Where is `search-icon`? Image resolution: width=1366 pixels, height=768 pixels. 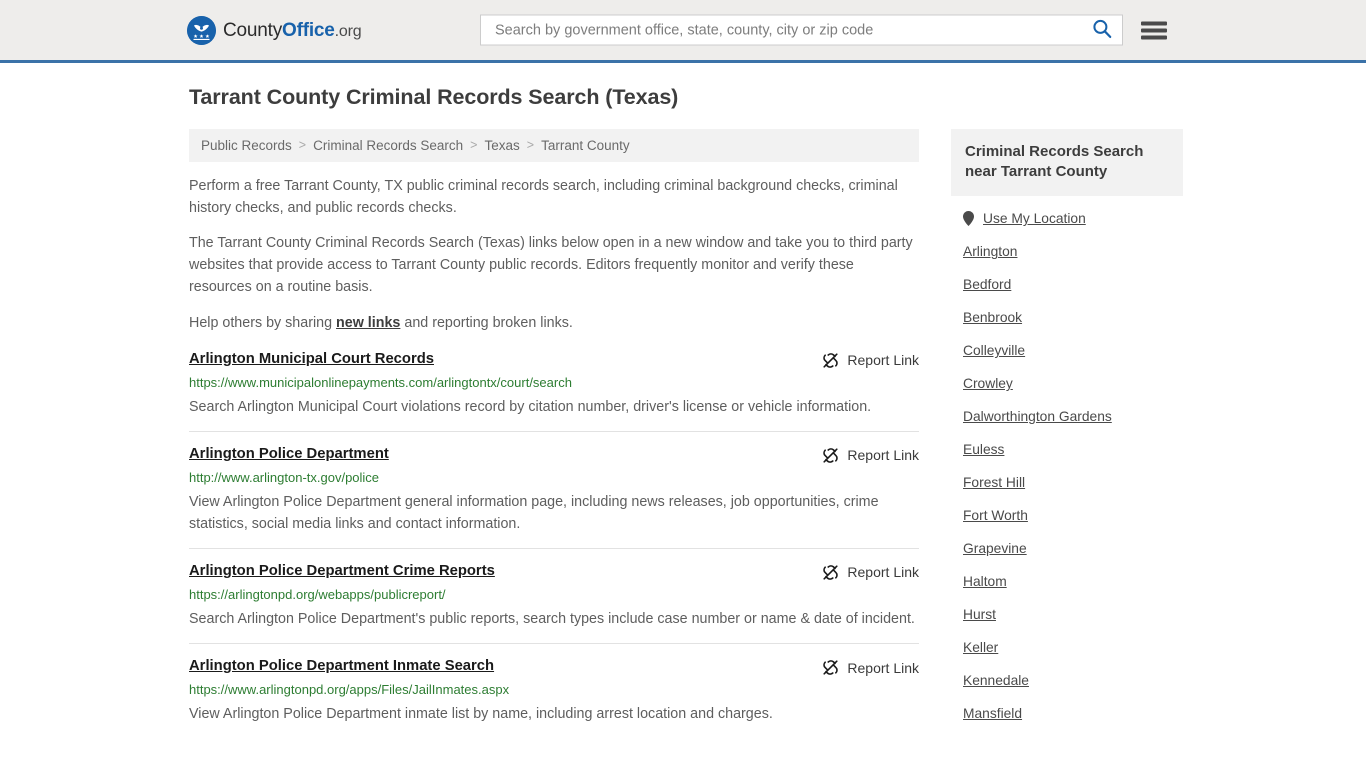 search-icon is located at coordinates (1102, 30).